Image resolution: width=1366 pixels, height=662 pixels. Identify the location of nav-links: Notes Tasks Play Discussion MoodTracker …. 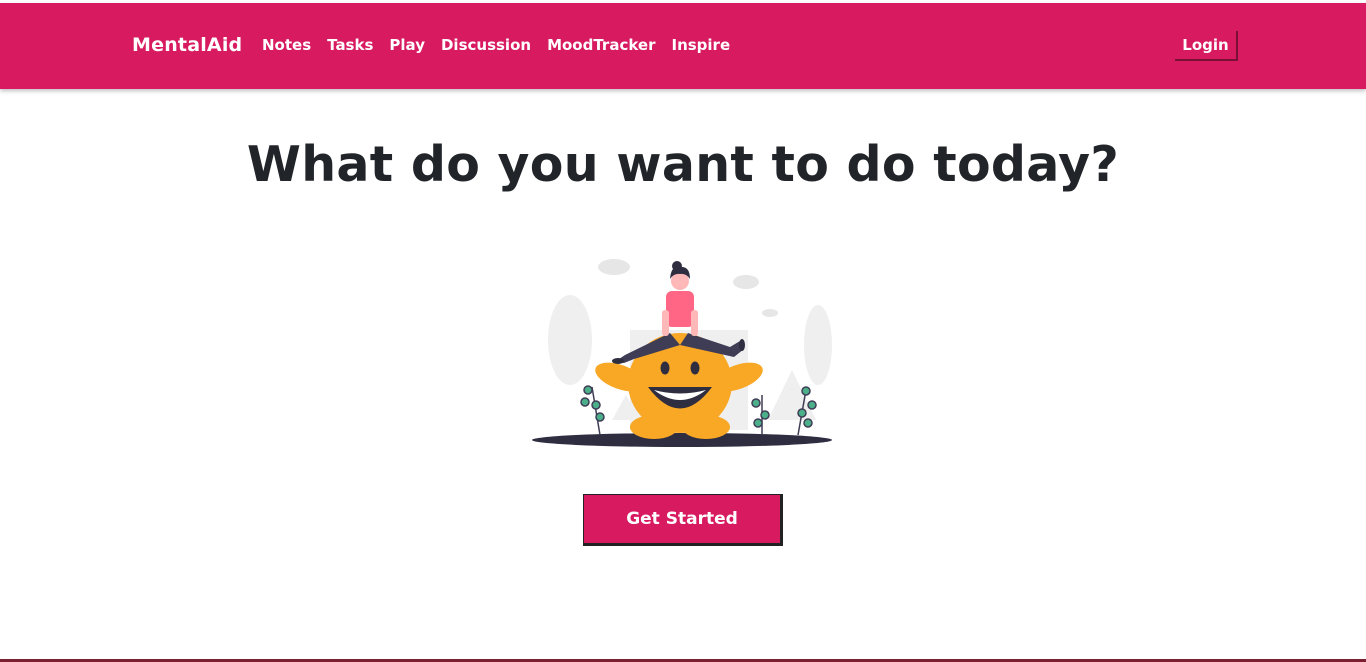
(504, 45).